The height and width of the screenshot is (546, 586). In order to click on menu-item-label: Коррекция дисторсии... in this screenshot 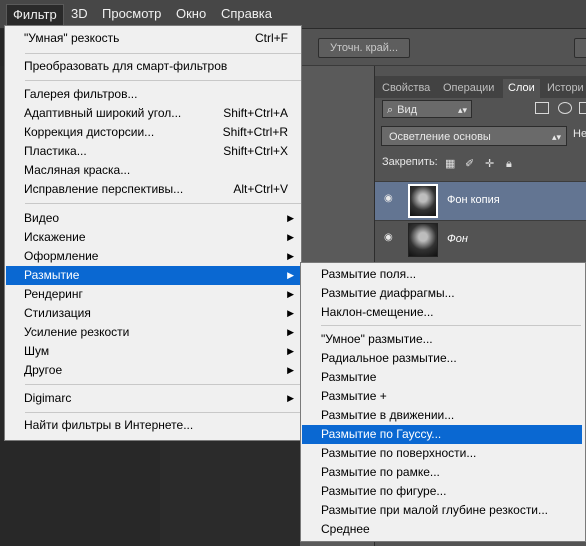, I will do `click(89, 132)`.